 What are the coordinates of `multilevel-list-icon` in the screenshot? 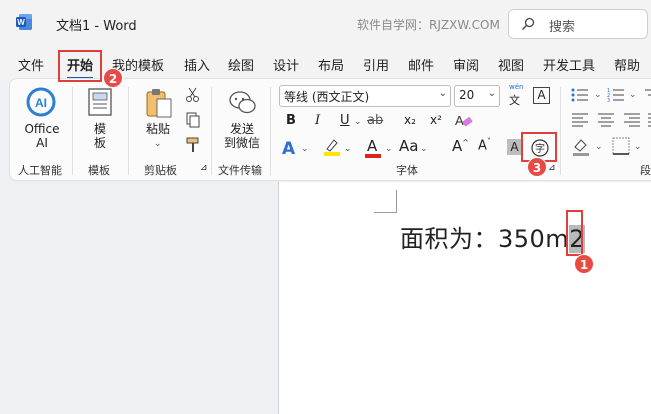 It's located at (646, 95).